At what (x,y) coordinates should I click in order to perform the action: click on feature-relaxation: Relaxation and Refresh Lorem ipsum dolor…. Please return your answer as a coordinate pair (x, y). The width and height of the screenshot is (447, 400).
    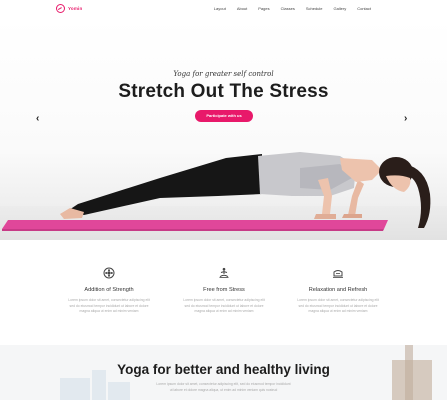
    Looking at the image, I should click on (338, 291).